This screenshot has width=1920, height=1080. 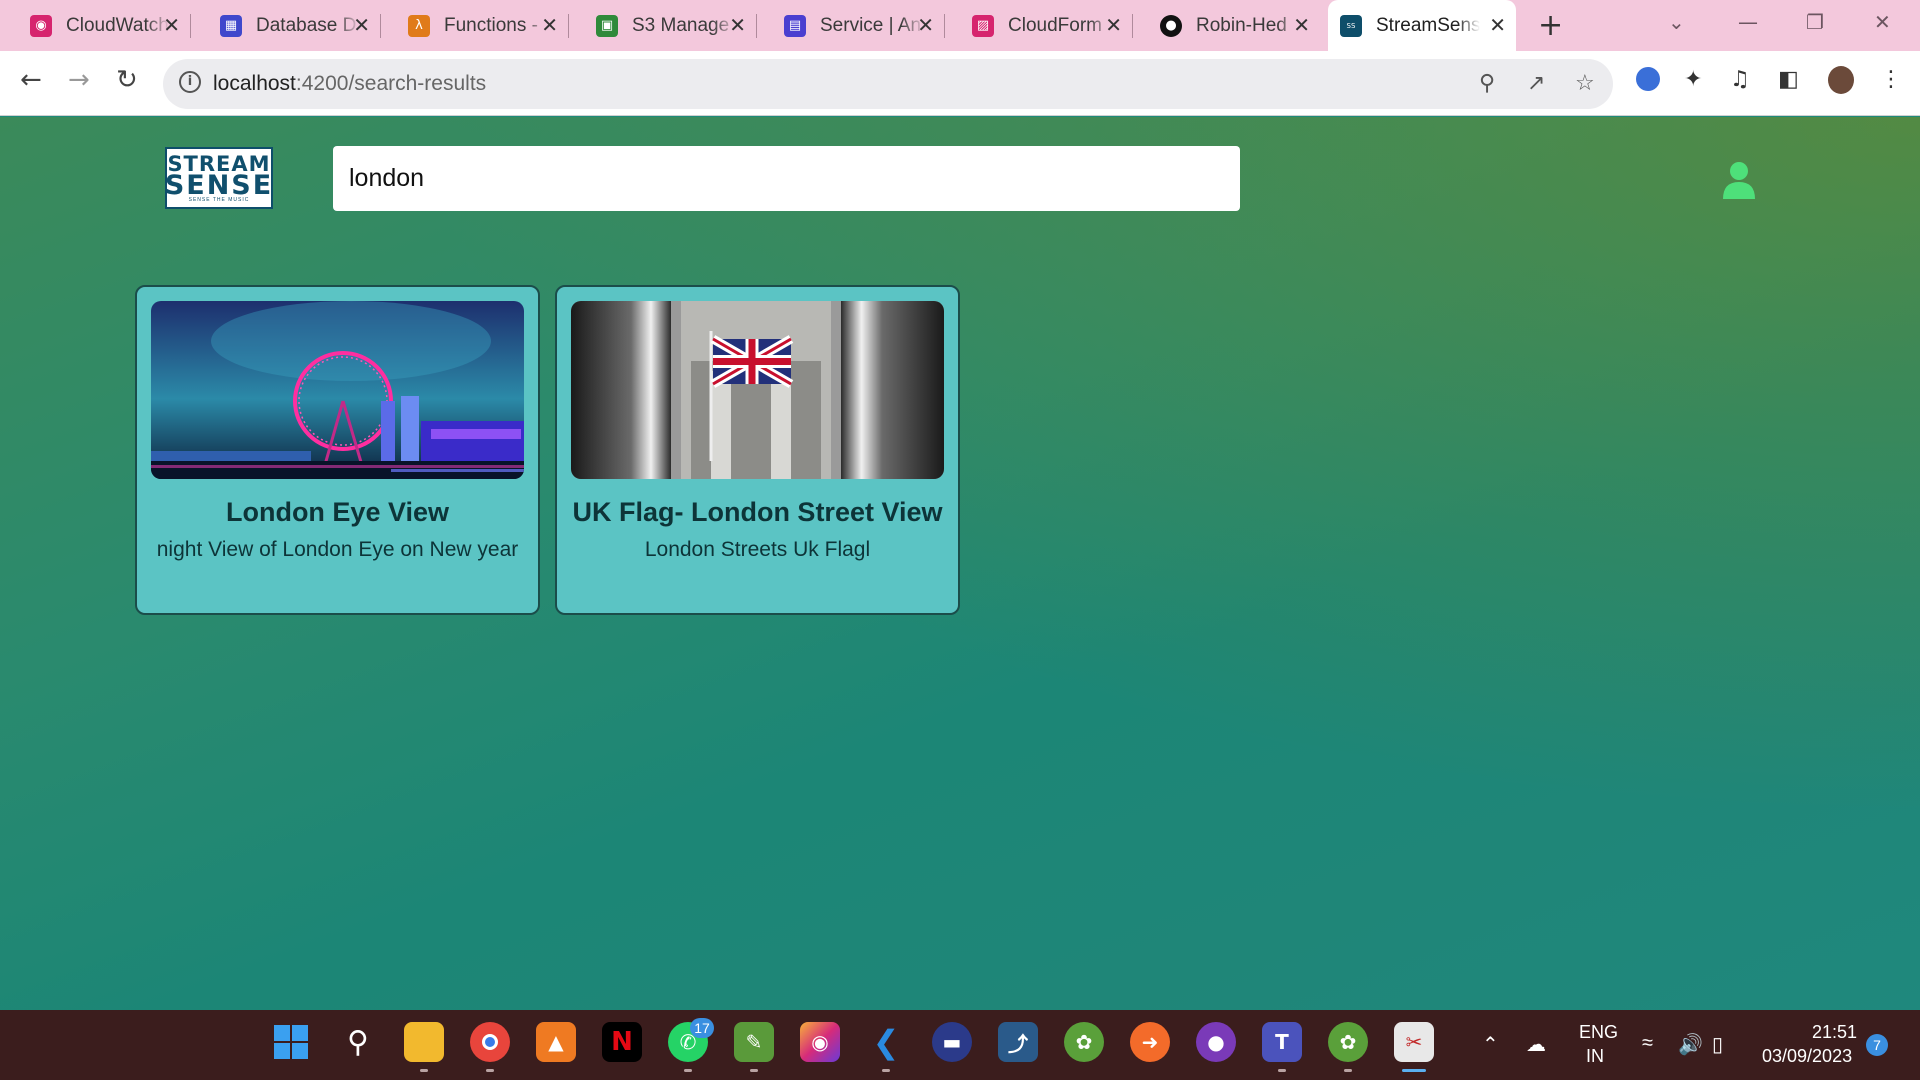 What do you see at coordinates (231, 25) in the screenshot?
I see `database-icon: ▦` at bounding box center [231, 25].